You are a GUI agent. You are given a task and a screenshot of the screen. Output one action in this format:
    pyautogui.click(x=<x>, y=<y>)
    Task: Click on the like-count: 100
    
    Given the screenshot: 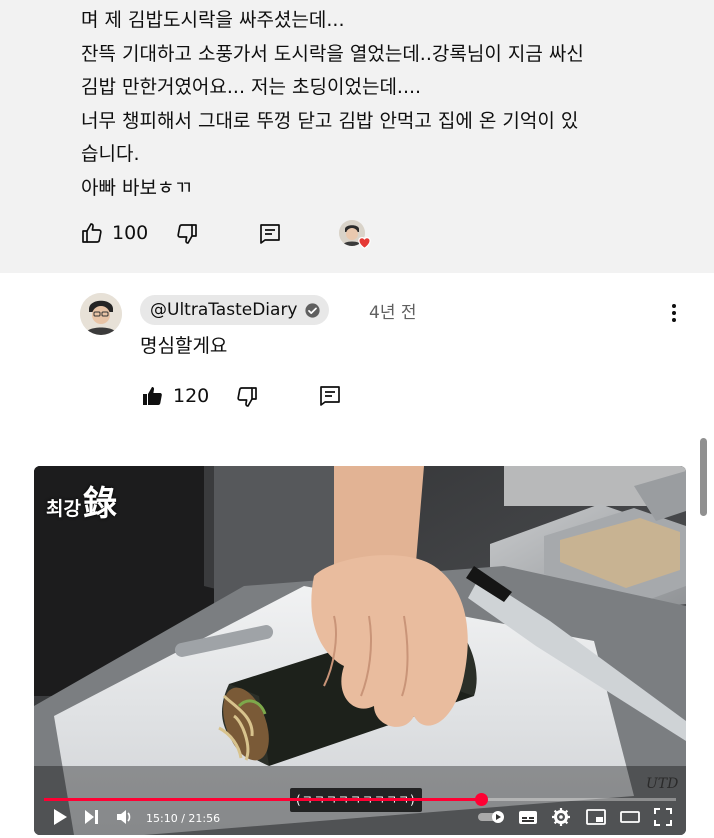 What is the action you would take?
    pyautogui.click(x=130, y=233)
    